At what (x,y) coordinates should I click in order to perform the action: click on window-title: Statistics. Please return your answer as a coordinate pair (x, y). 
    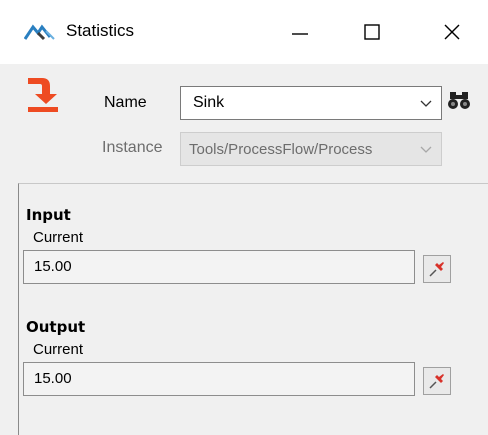
    Looking at the image, I should click on (100, 30).